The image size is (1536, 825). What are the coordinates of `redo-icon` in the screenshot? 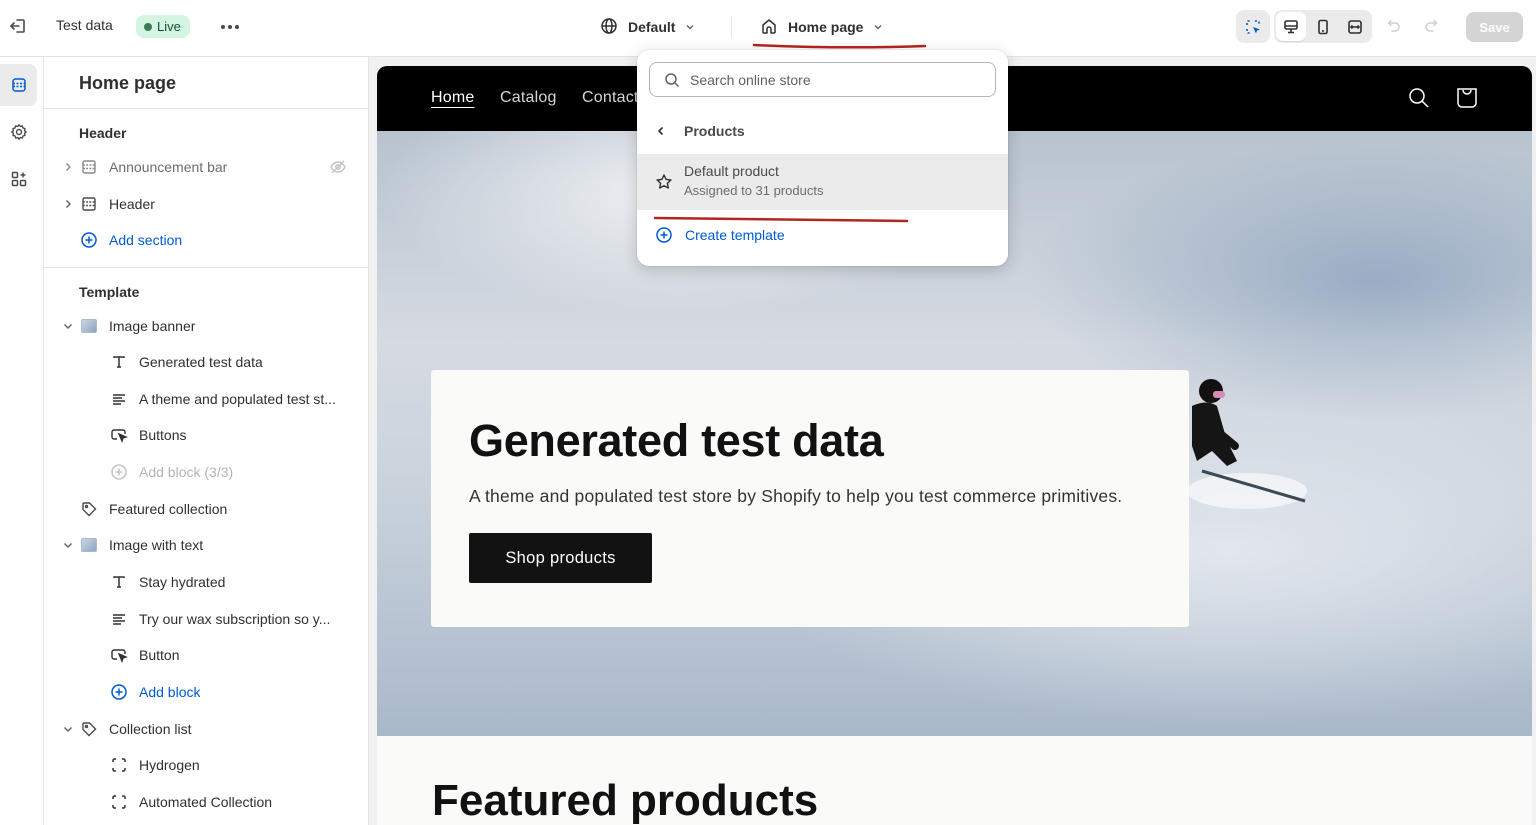 It's located at (1432, 26).